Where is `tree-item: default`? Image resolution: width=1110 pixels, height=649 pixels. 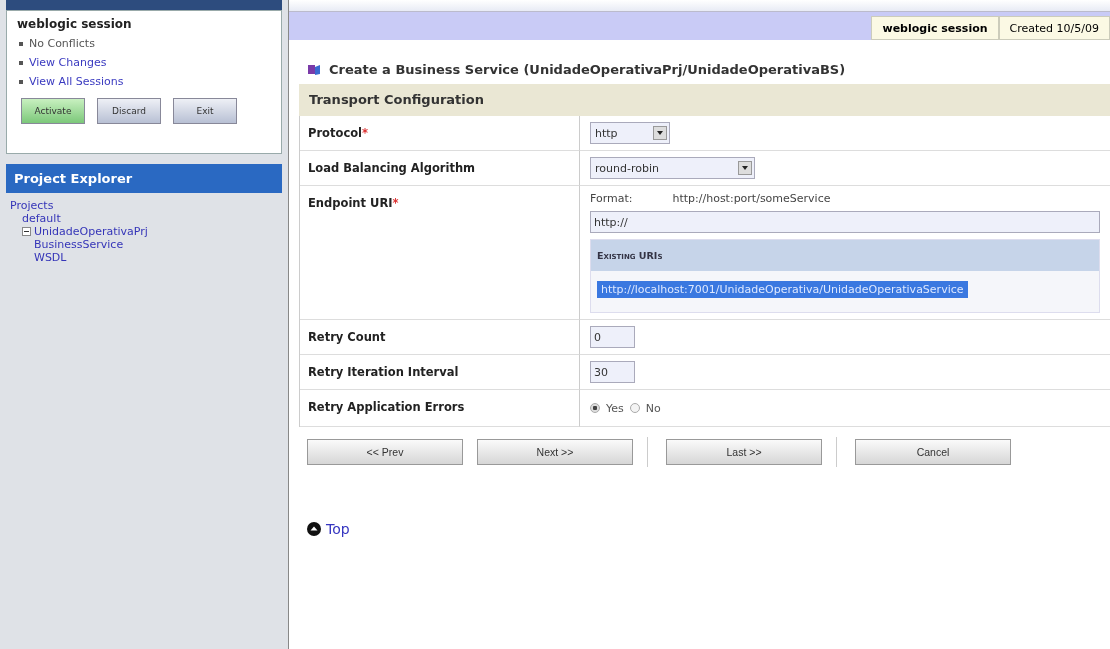 tree-item: default is located at coordinates (41, 218).